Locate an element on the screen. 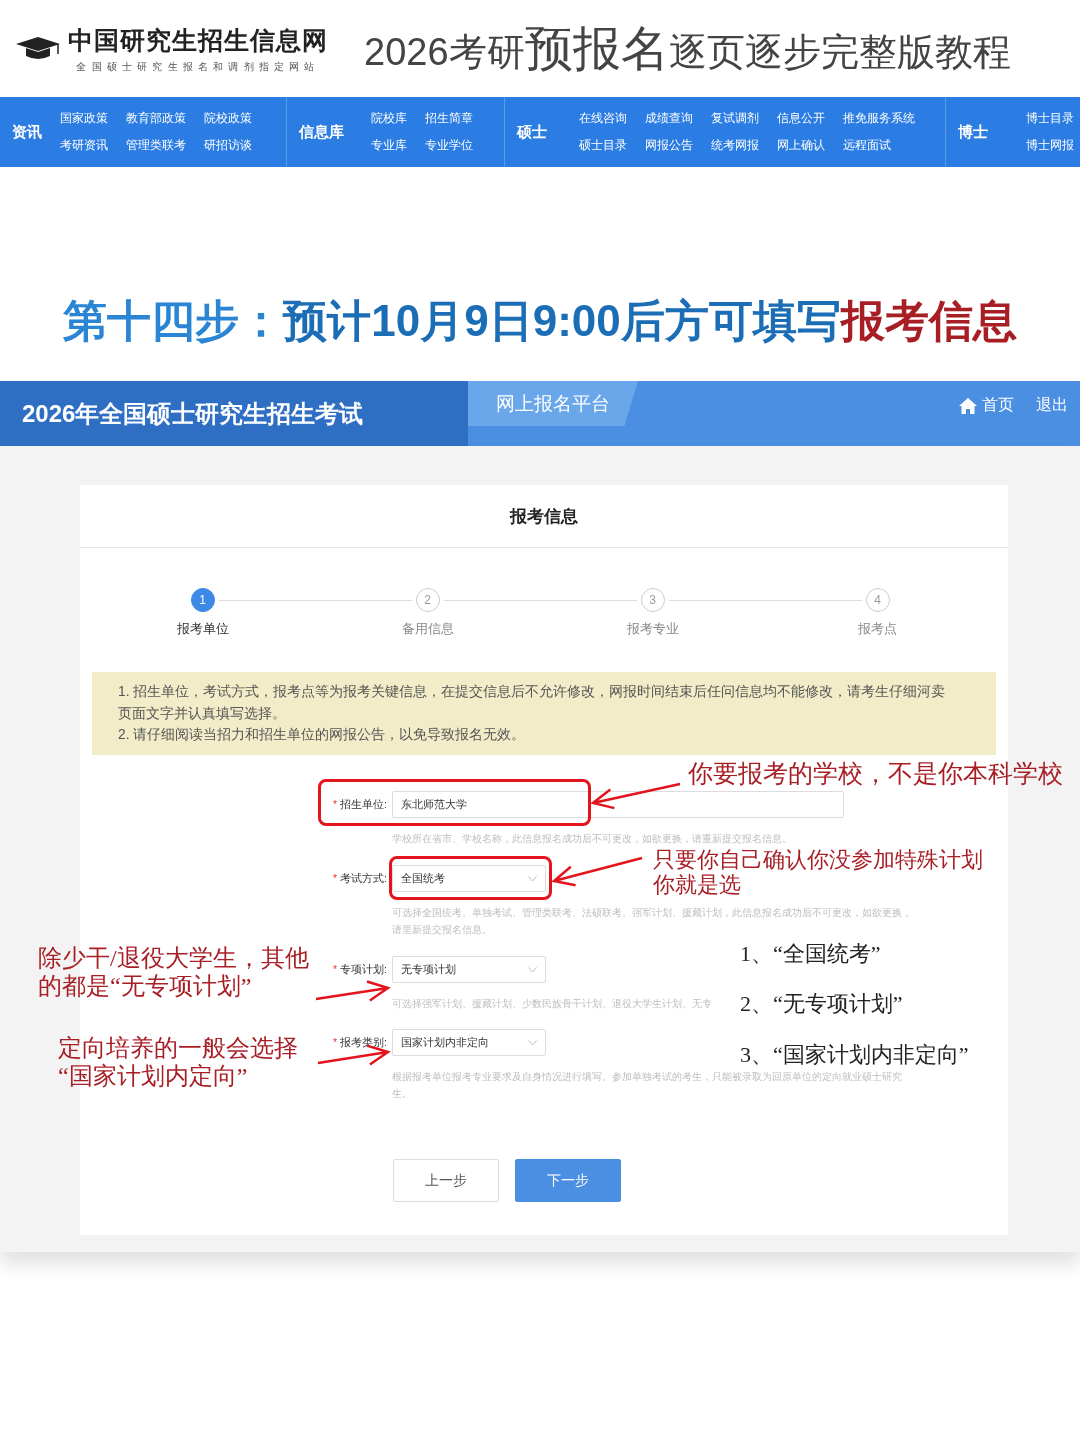 This screenshot has width=1080, height=1442. step-label: 报考专业 is located at coordinates (652, 629).